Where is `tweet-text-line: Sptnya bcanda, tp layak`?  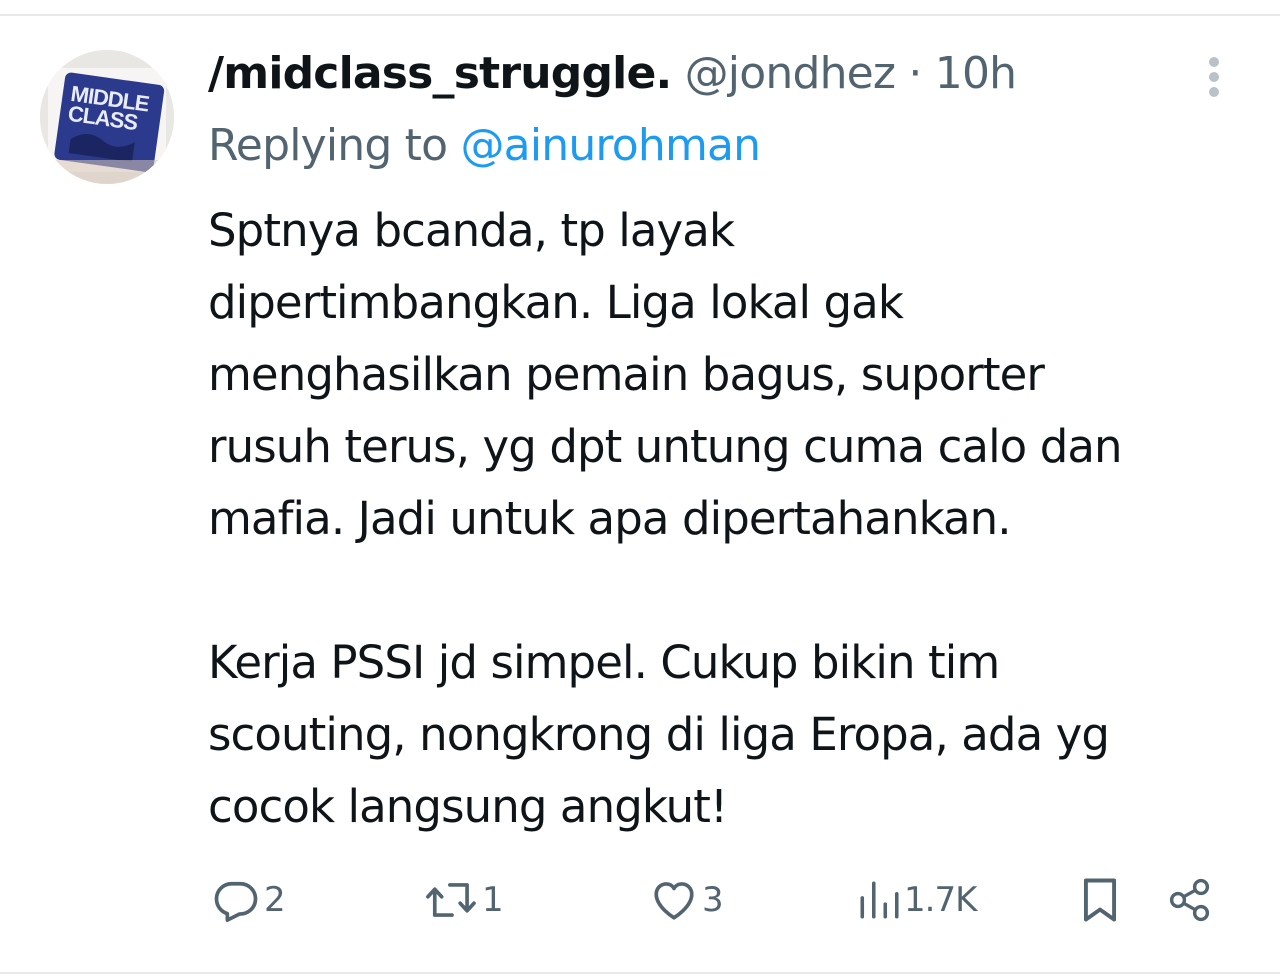
tweet-text-line: Sptnya bcanda, tp layak is located at coordinates (471, 230).